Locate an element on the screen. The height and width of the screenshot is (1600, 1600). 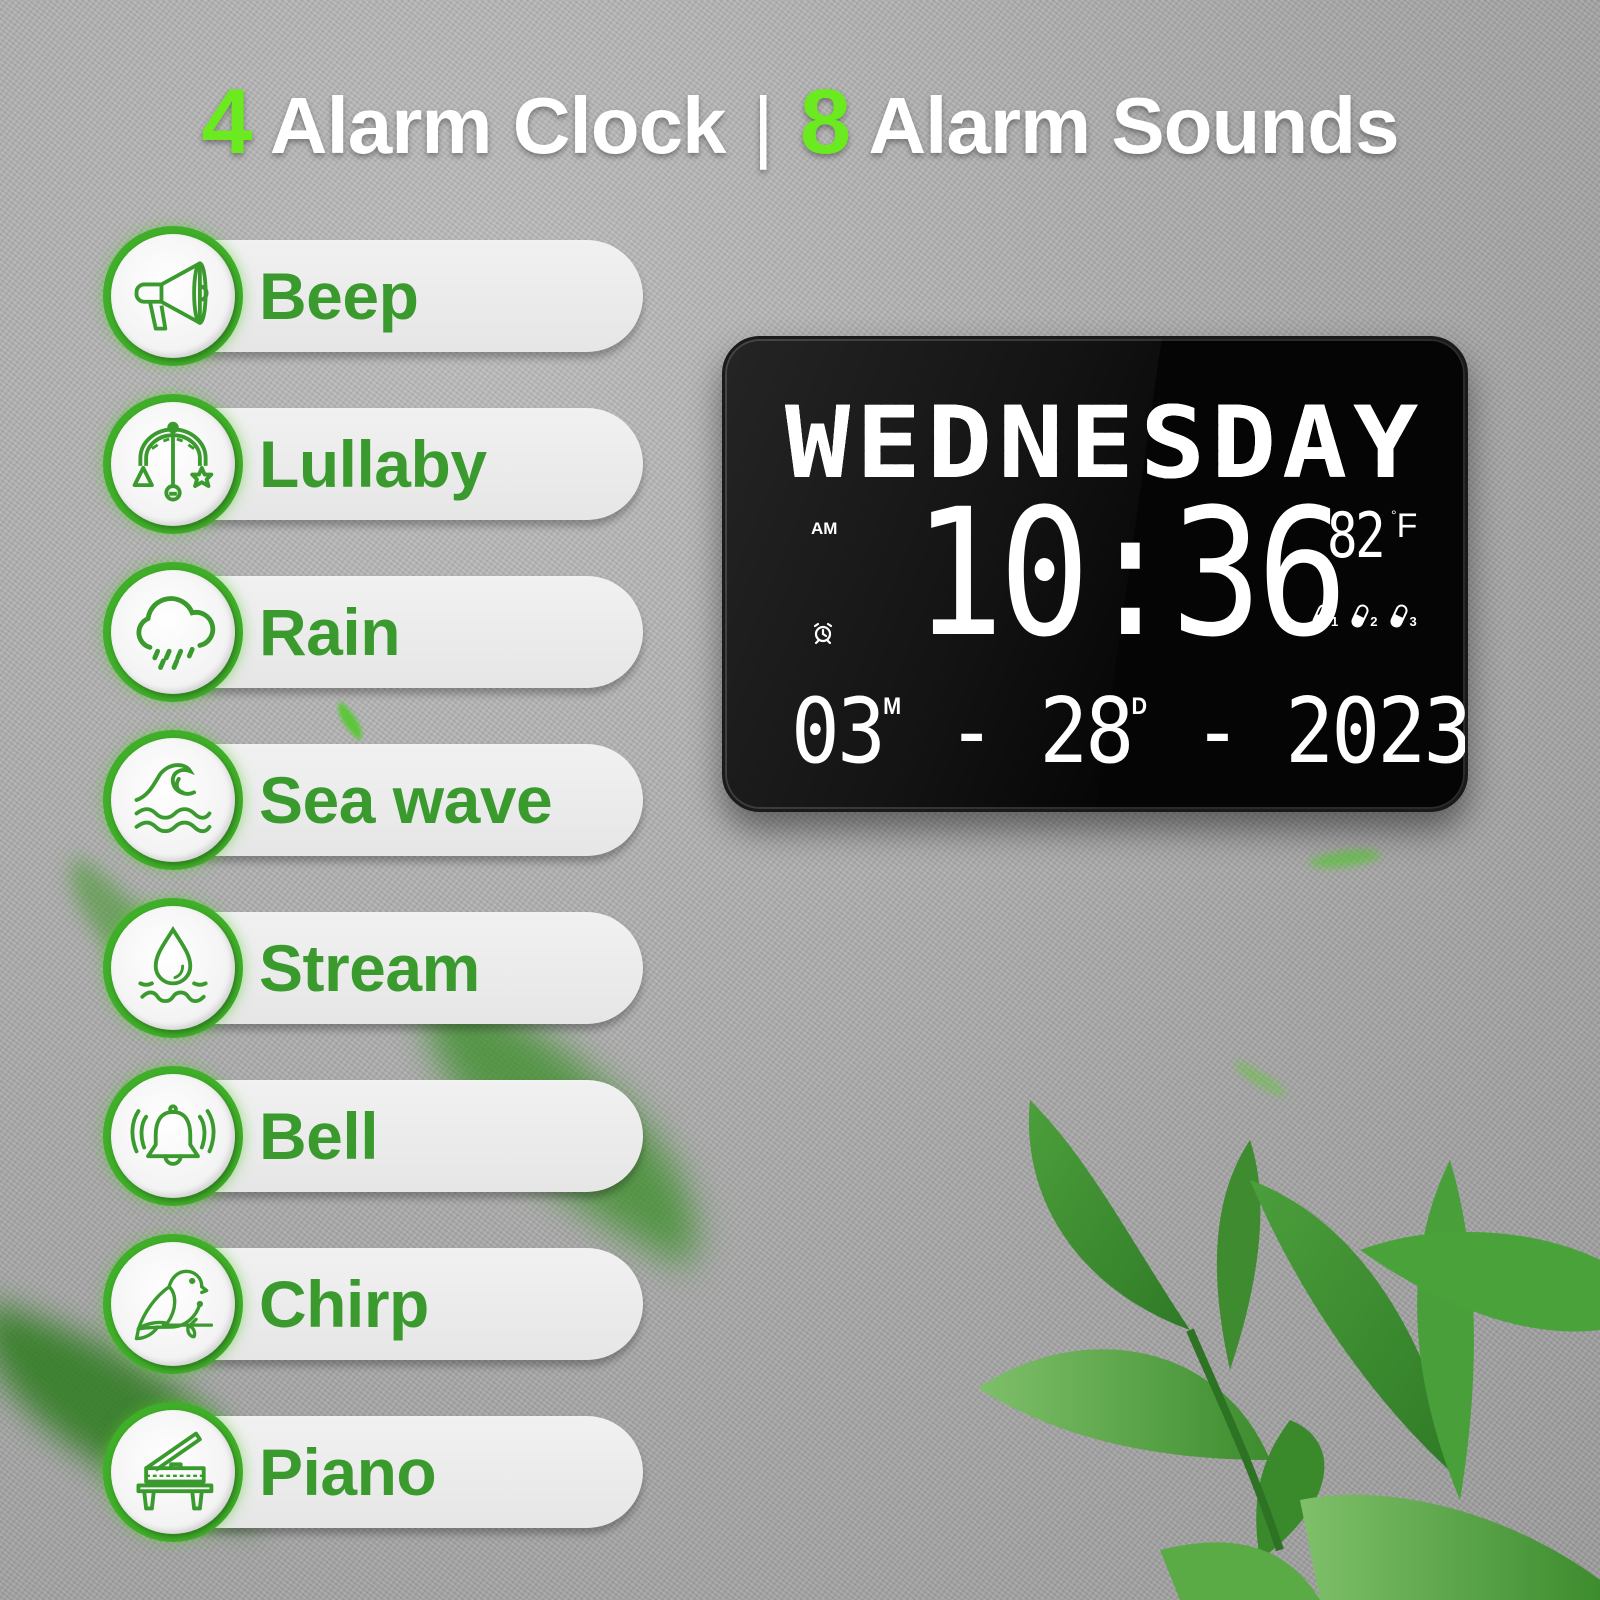
sound-label: Lullaby is located at coordinates (373, 464).